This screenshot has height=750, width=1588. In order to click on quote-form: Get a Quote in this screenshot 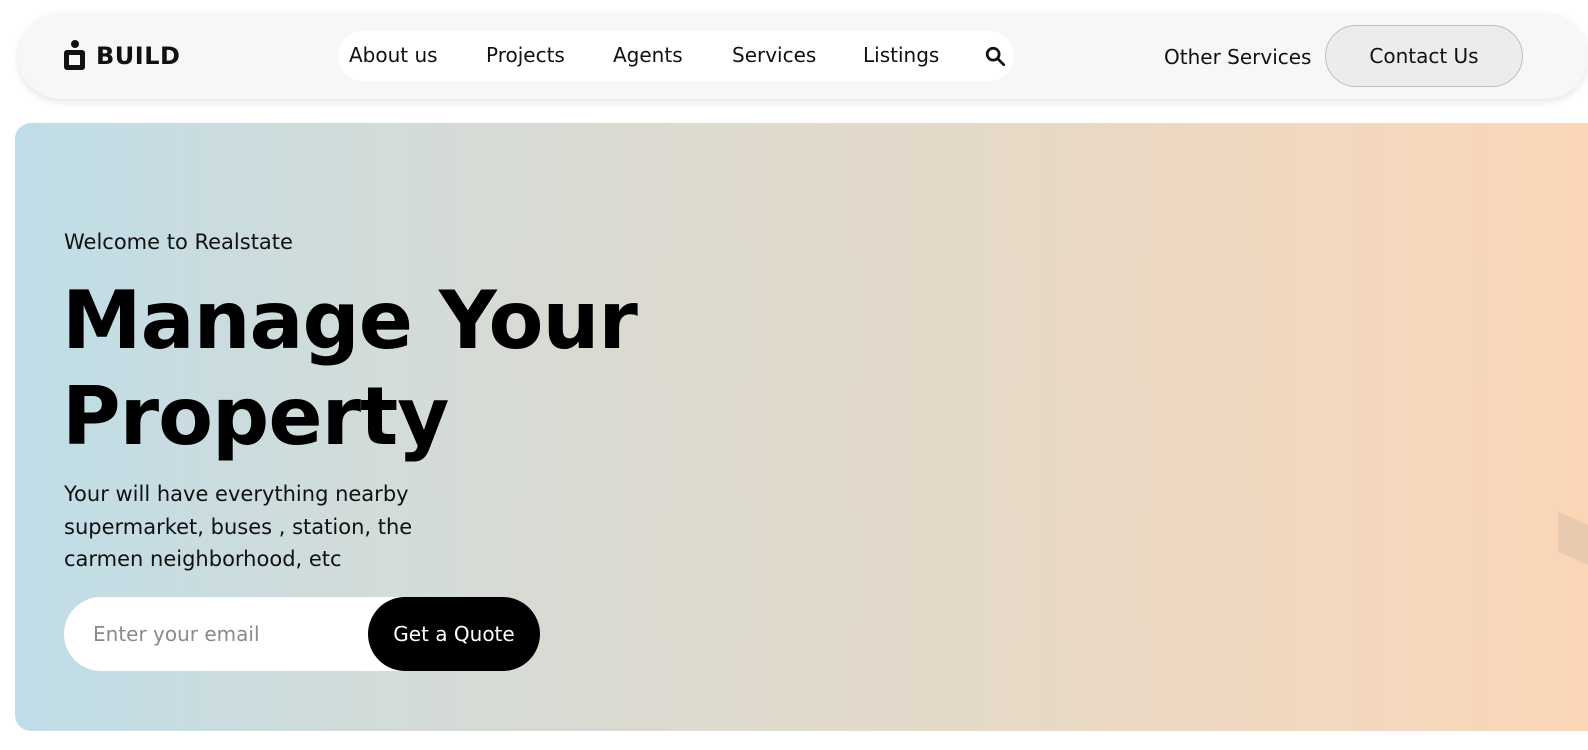, I will do `click(302, 634)`.